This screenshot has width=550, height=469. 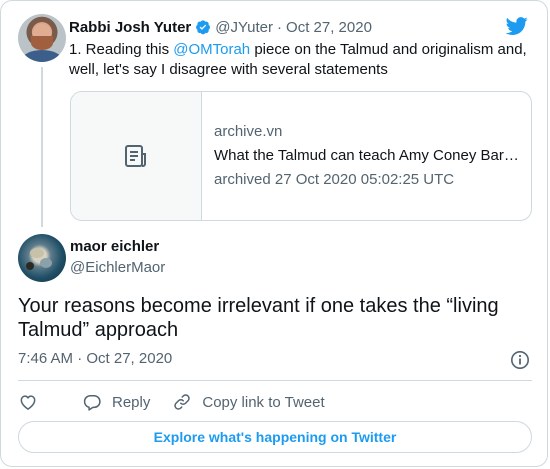 I want to click on author-handle: @JYuter, so click(x=244, y=27).